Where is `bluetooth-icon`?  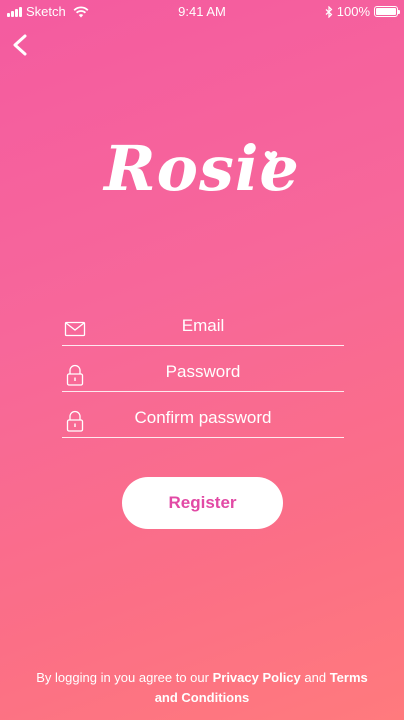
bluetooth-icon is located at coordinates (329, 11).